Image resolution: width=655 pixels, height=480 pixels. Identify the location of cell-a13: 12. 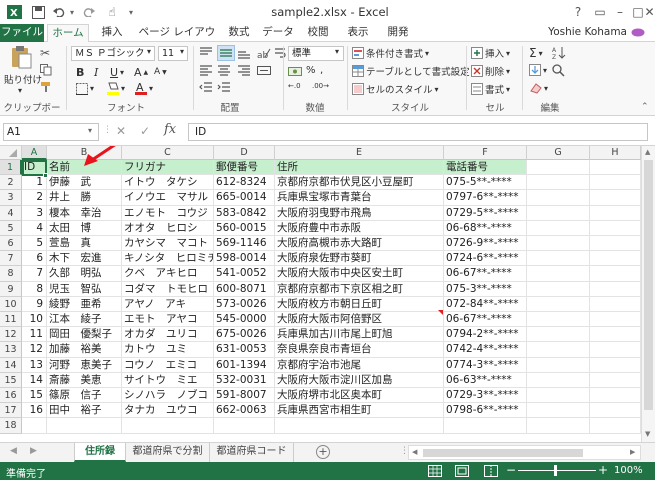
(34, 350).